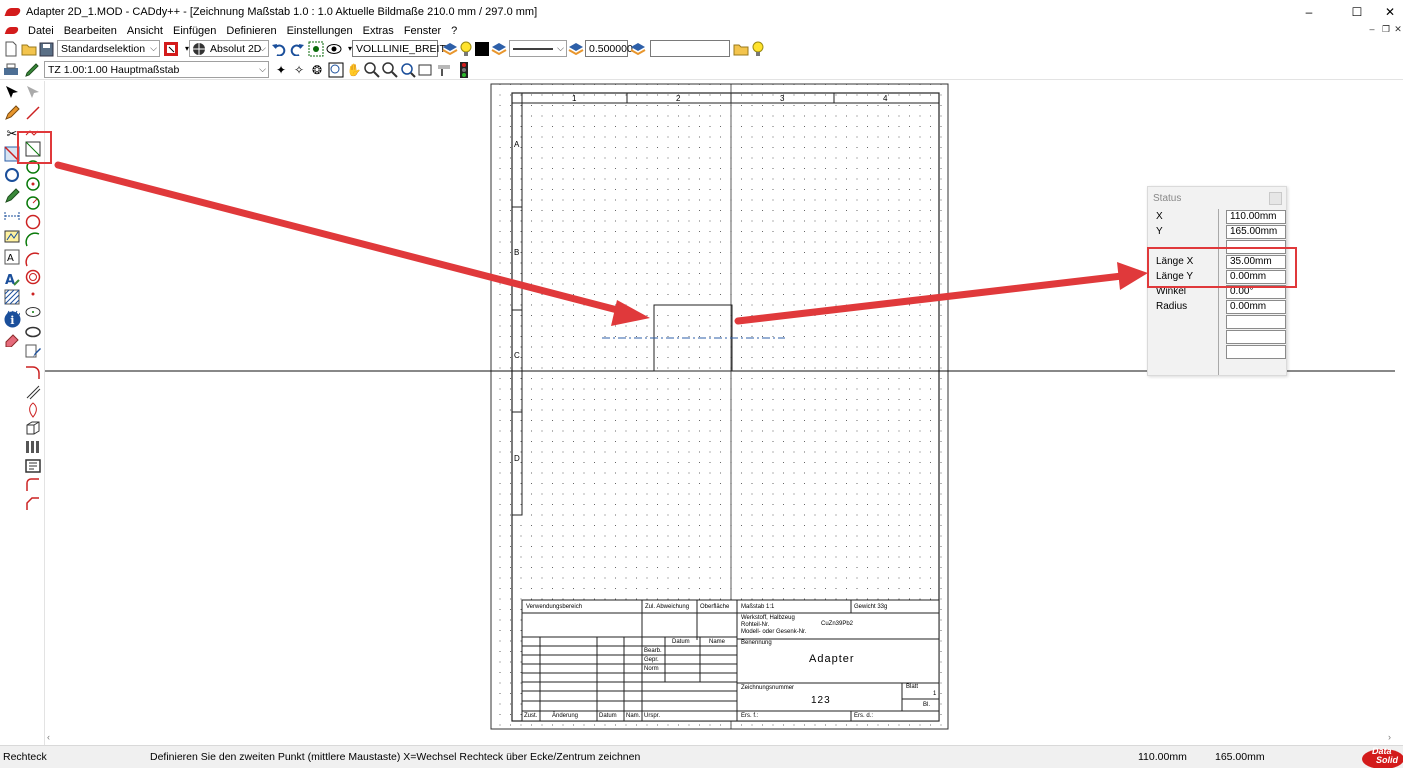 The width and height of the screenshot is (1403, 768). What do you see at coordinates (576, 49) in the screenshot?
I see `line-width-icon` at bounding box center [576, 49].